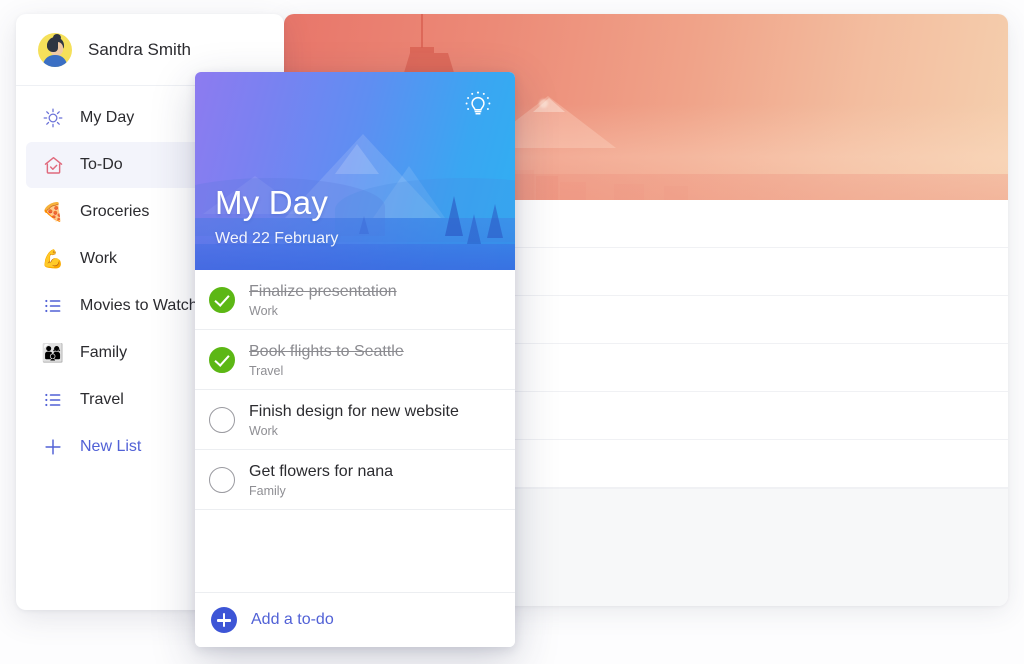 The width and height of the screenshot is (1024, 664). Describe the element at coordinates (355, 556) in the screenshot. I see `todo-empty-area` at that location.